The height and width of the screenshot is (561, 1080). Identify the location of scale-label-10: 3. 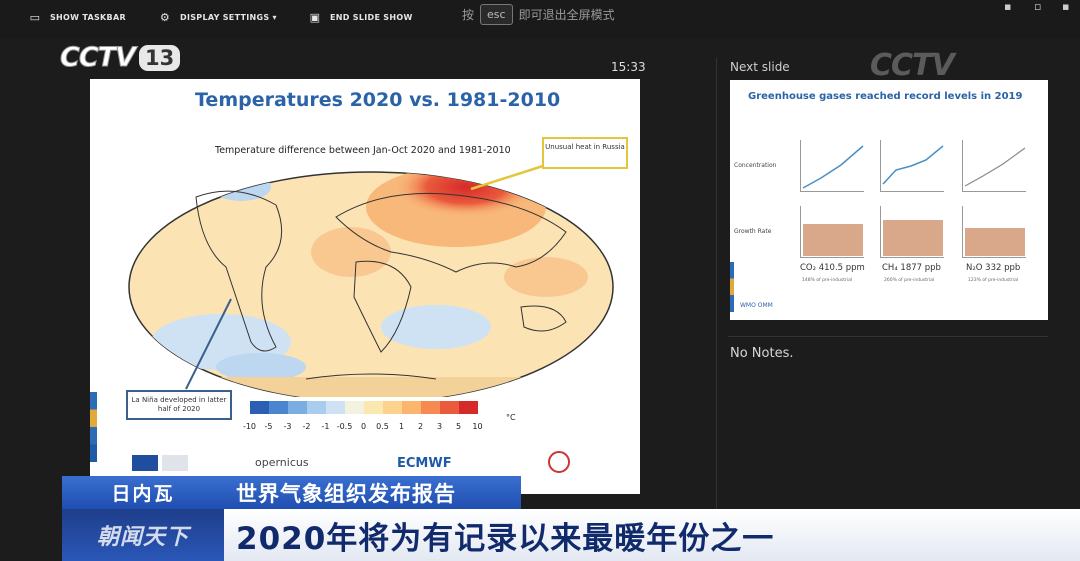
(439, 426).